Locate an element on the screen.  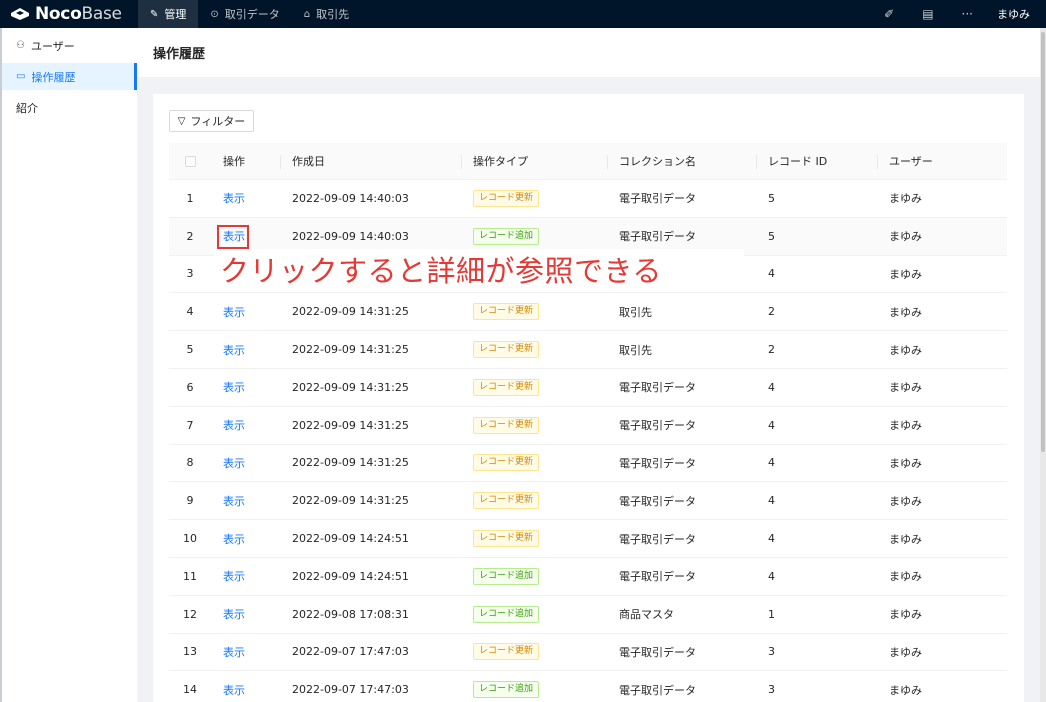
table-row: 11 表示 2022-09-09 14:24:51 レコード追加 電子取引データ 4 まゆみ is located at coordinates (588, 577).